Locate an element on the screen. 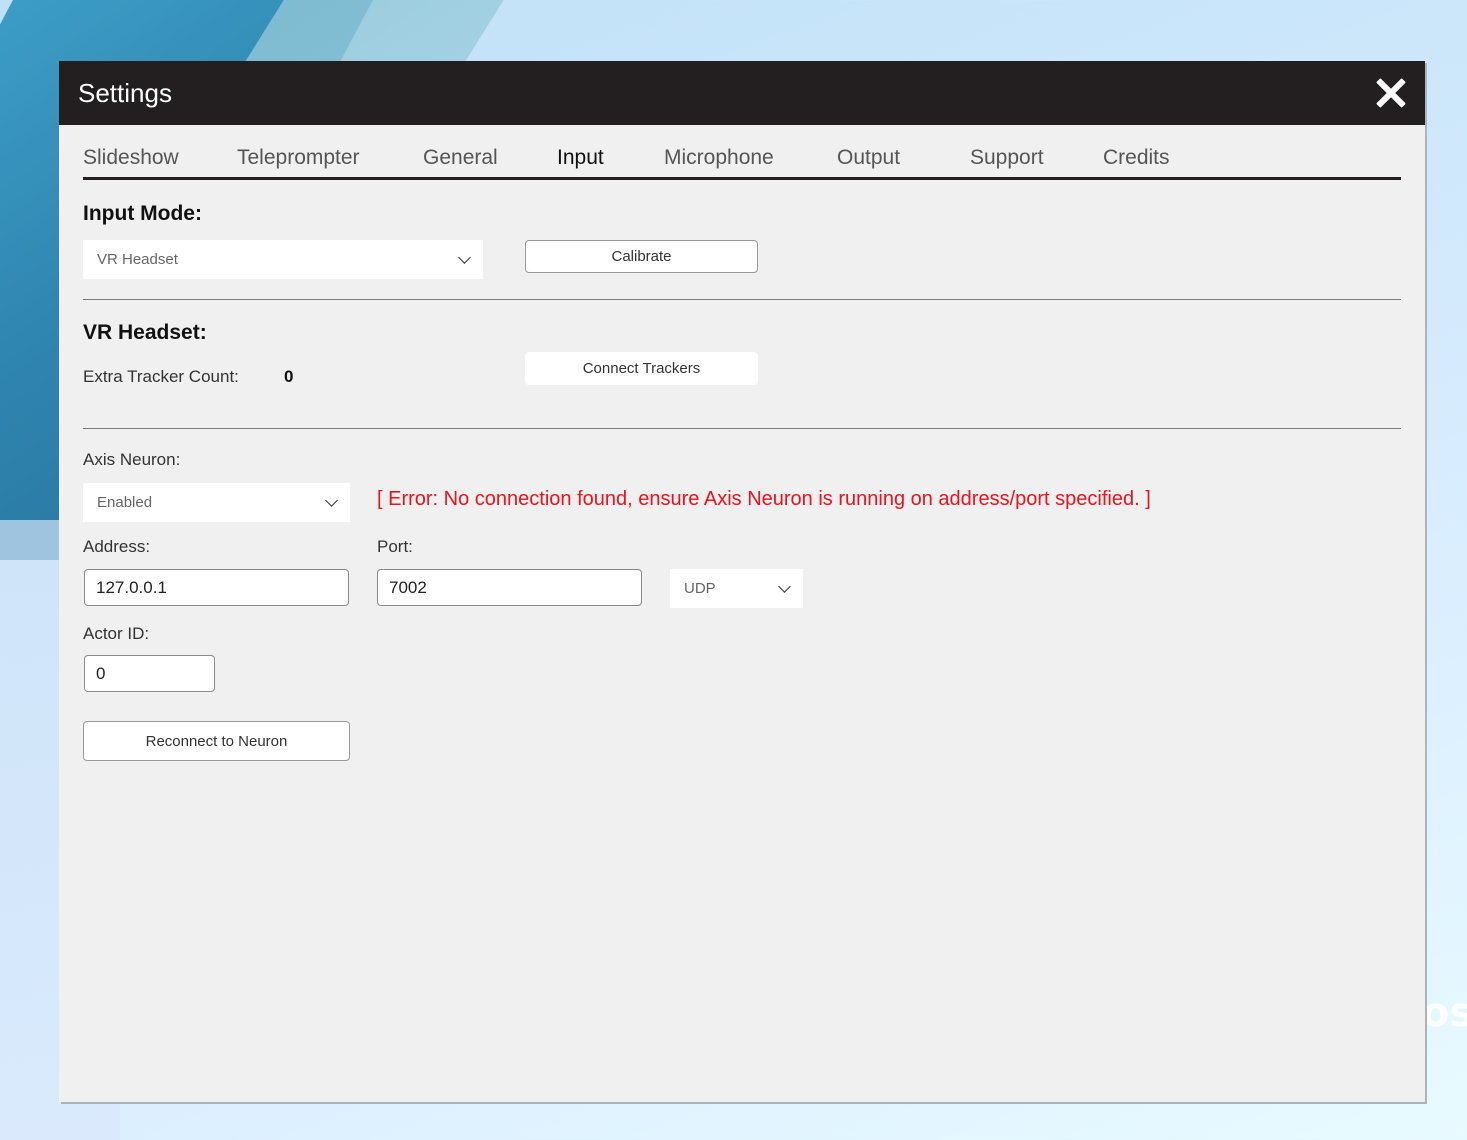  tab-slideshow: Slideshow is located at coordinates (131, 158).